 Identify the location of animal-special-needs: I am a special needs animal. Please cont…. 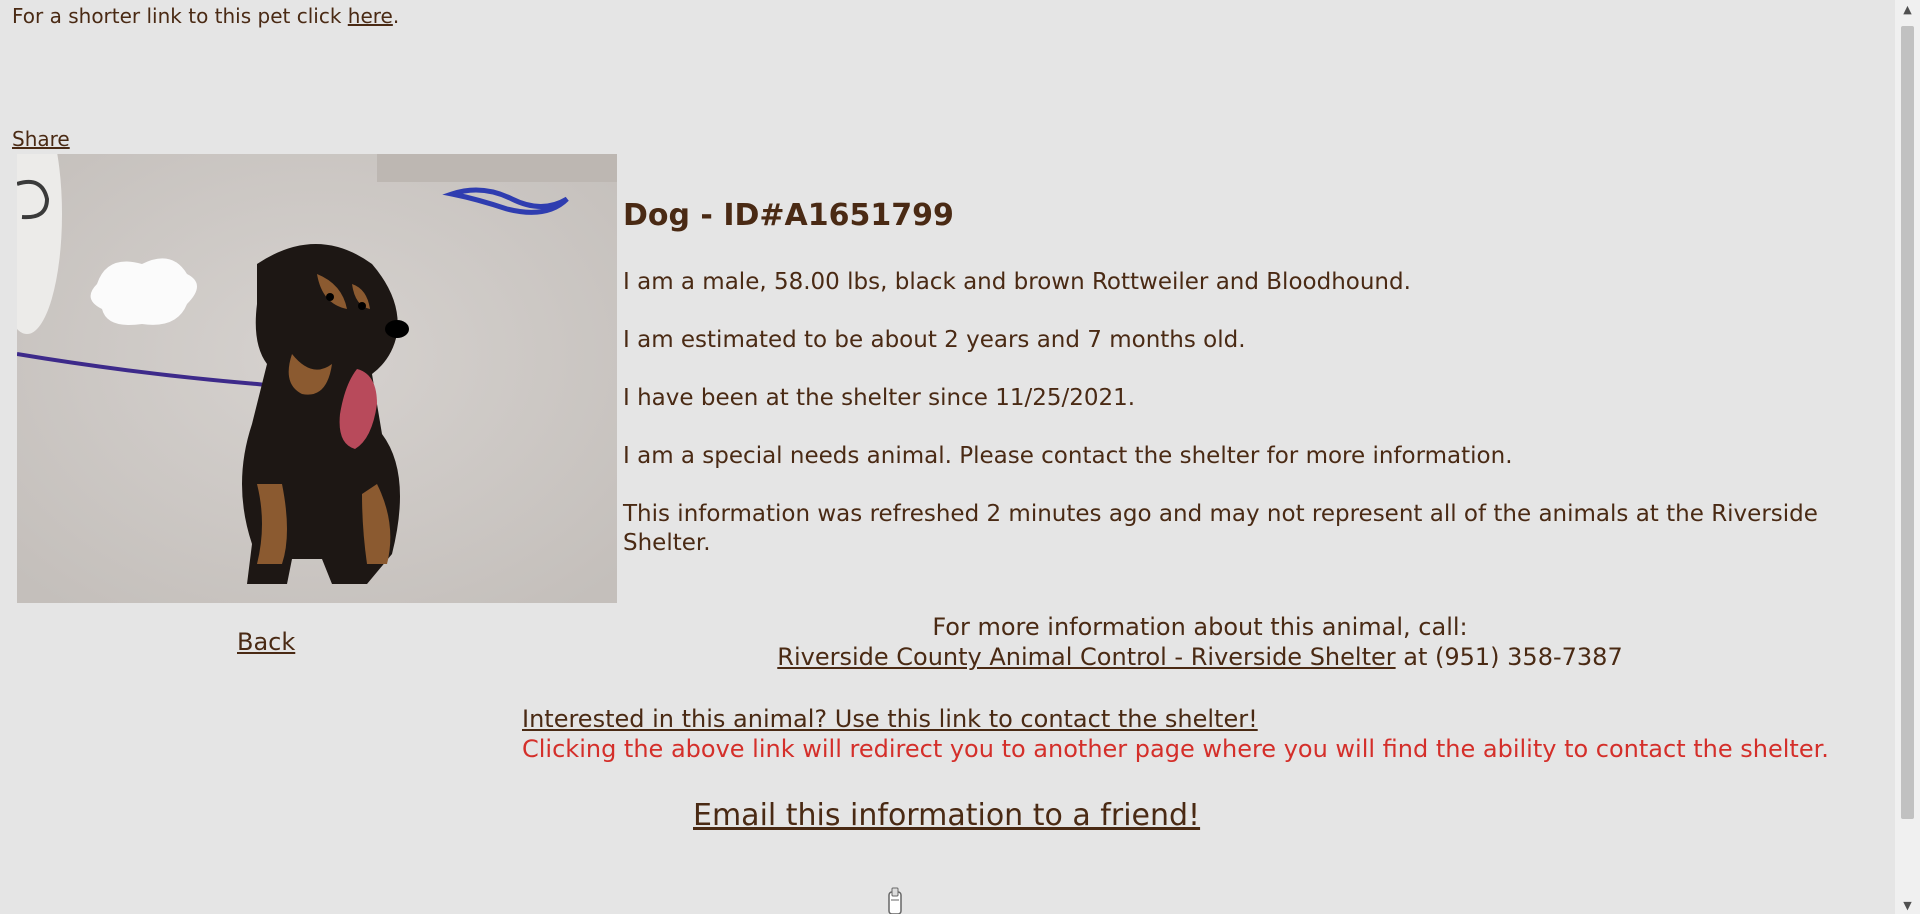
(1068, 456).